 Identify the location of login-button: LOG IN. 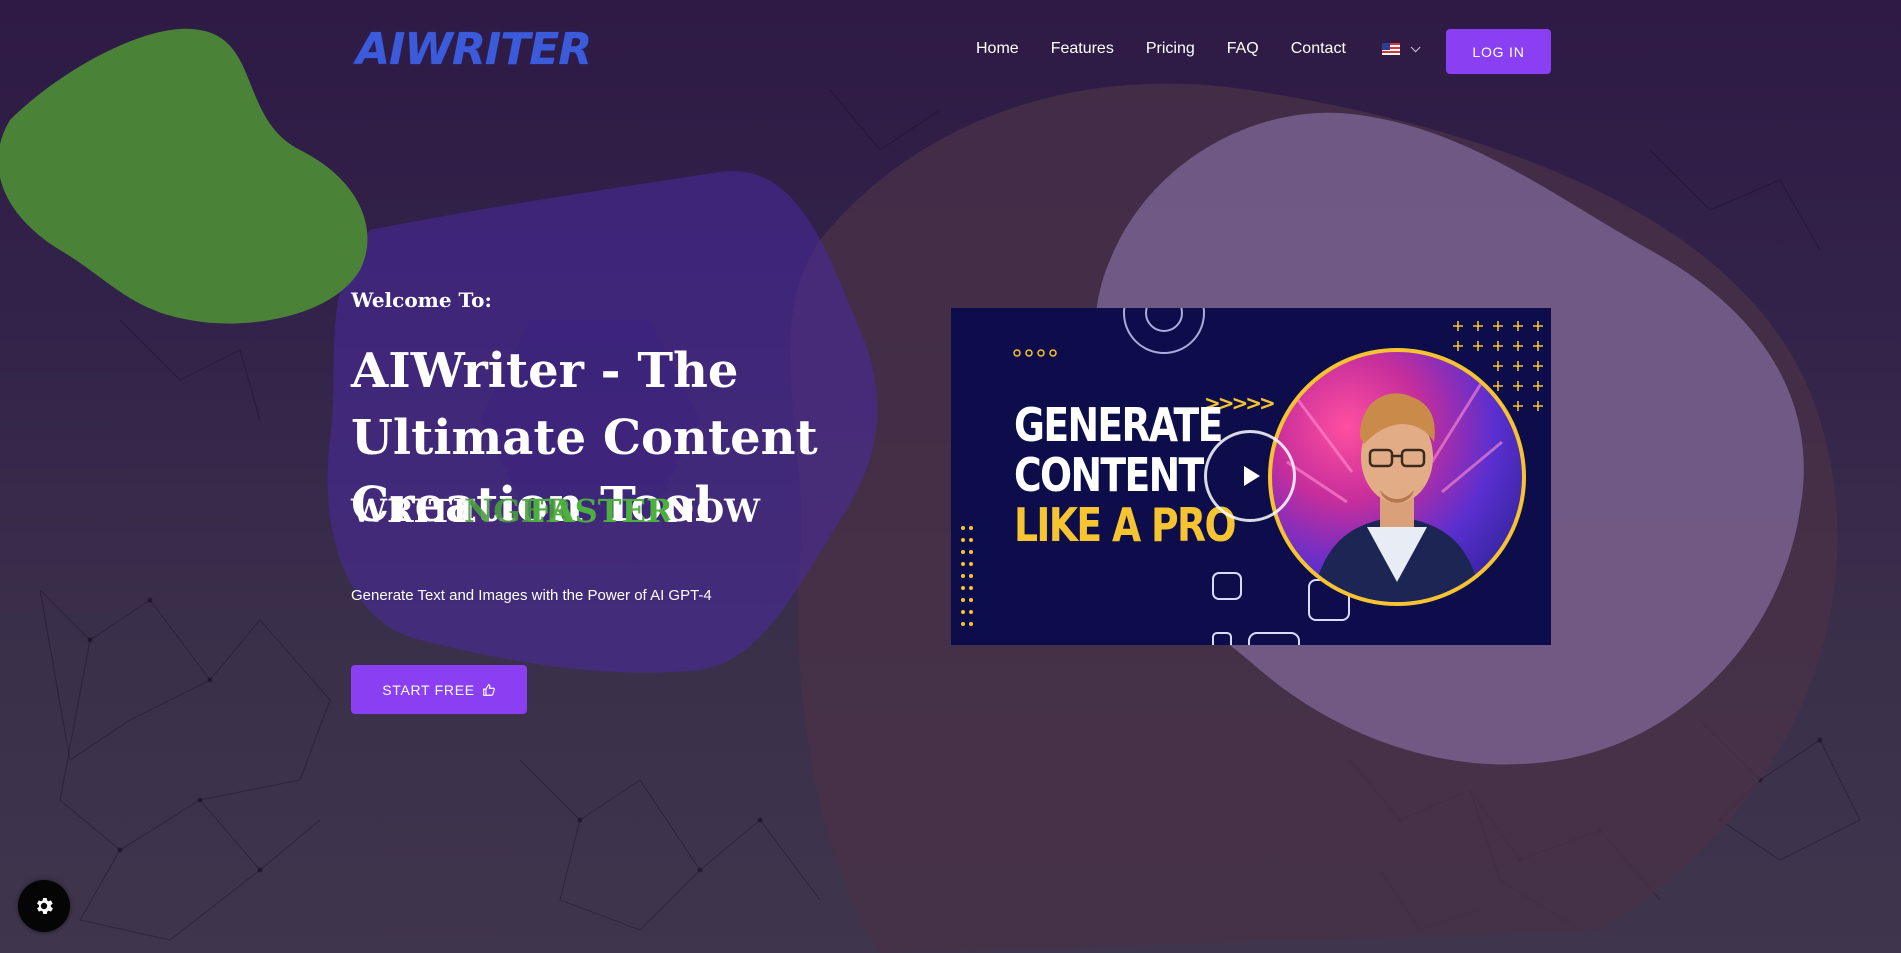
(1498, 51).